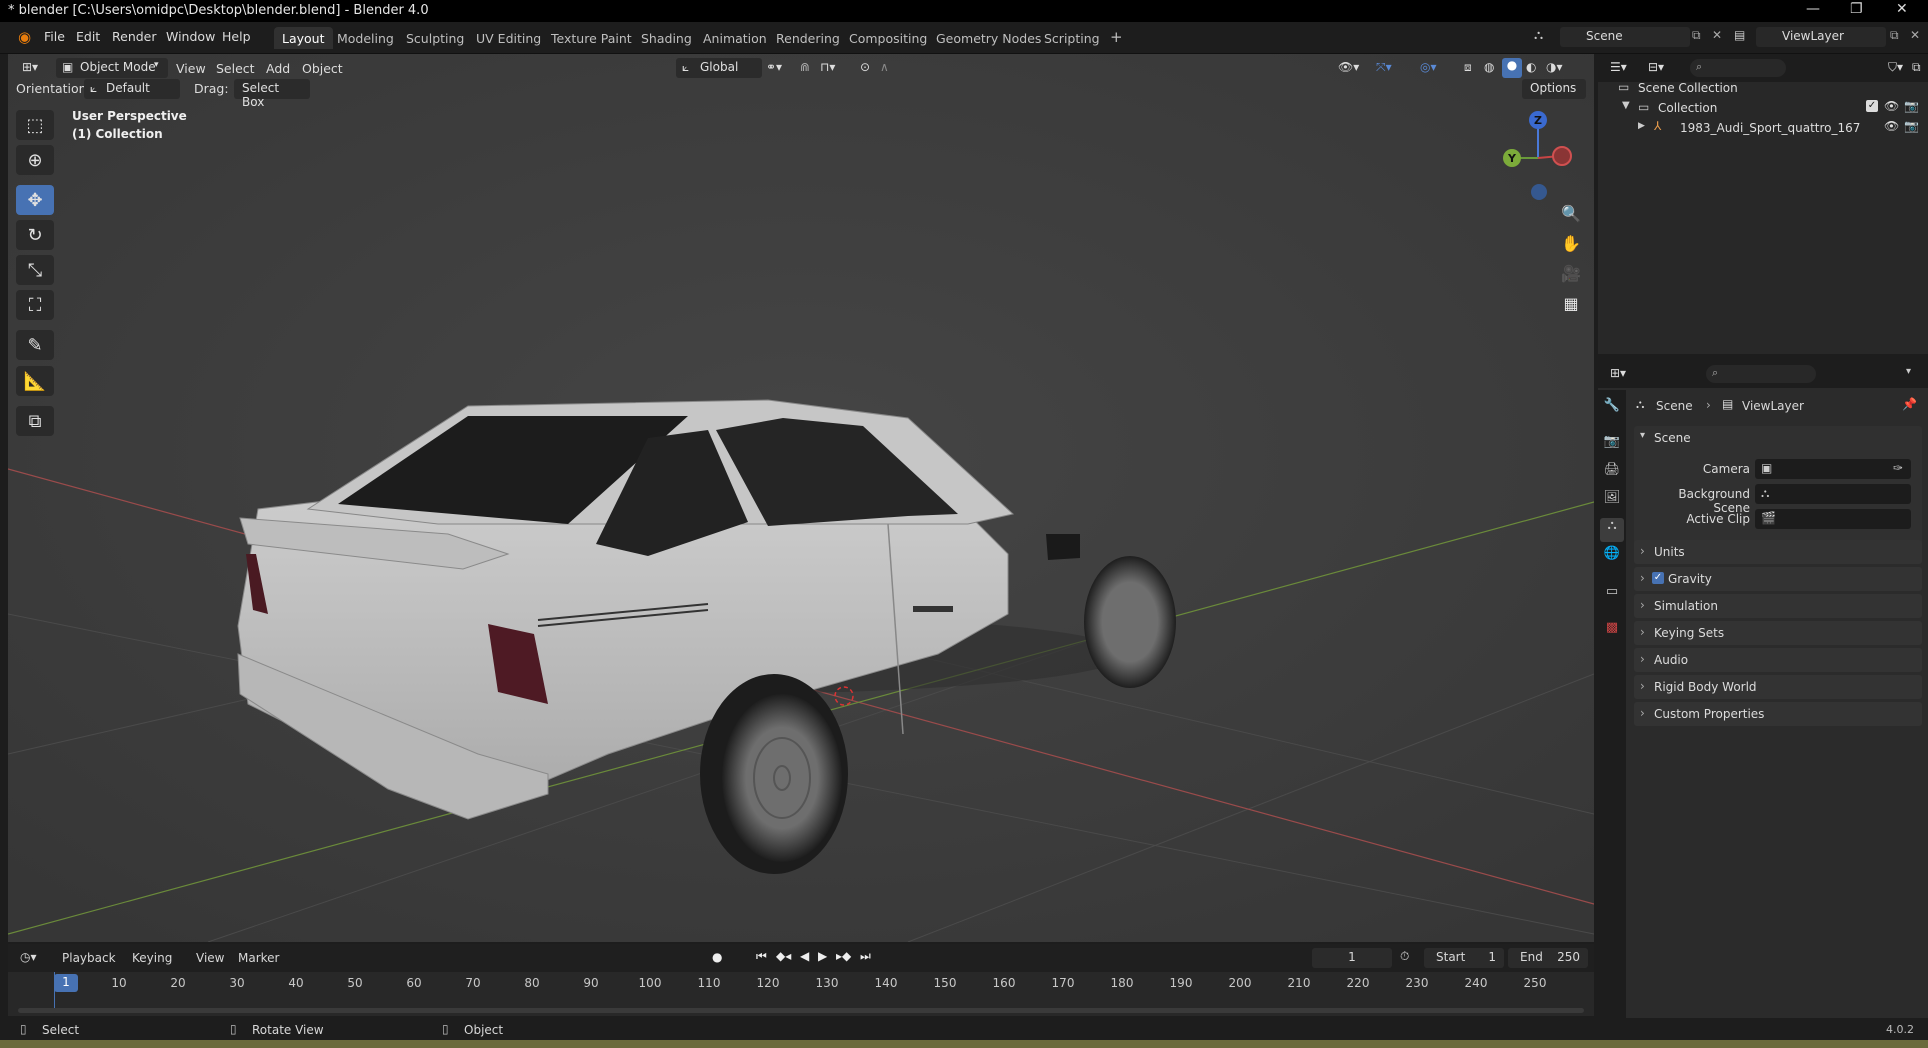 This screenshot has width=1928, height=1048. I want to click on pan-hand-icon: ✋, so click(1571, 247).